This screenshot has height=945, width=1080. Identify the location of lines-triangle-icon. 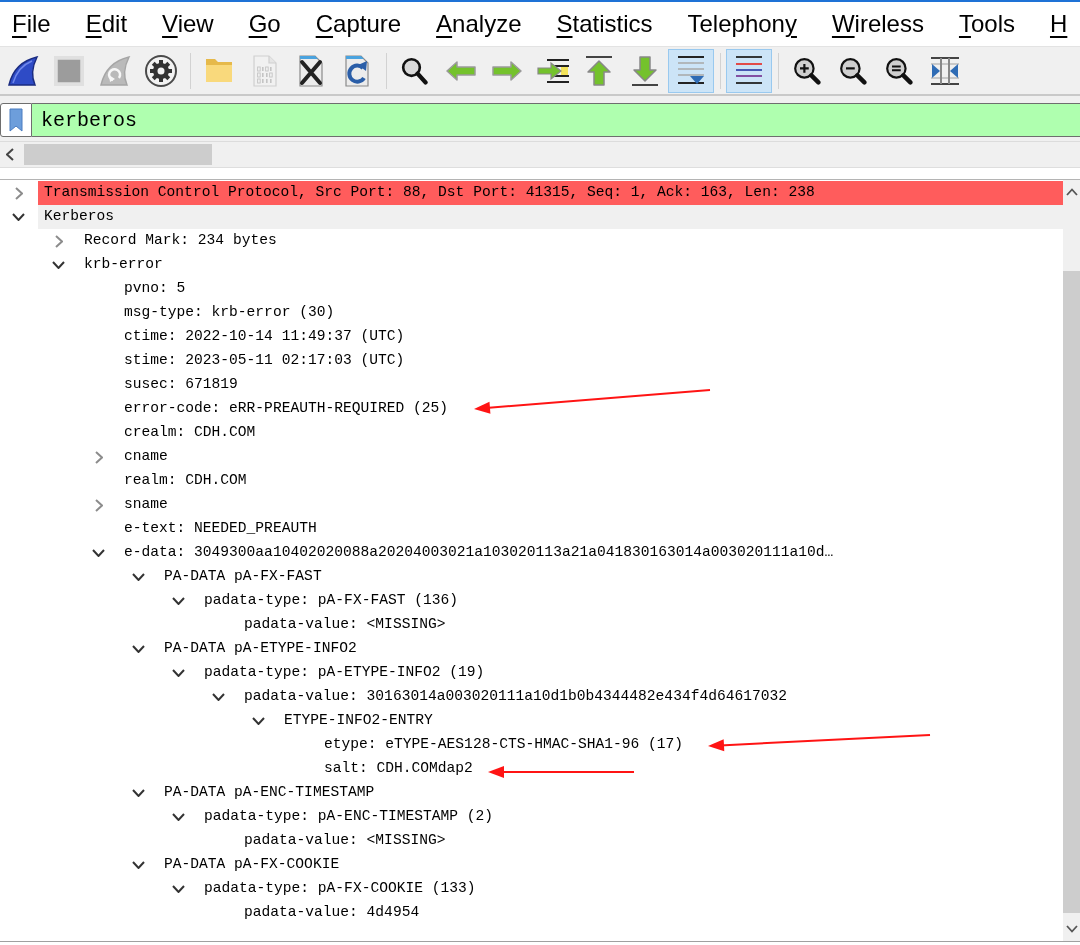
(691, 70).